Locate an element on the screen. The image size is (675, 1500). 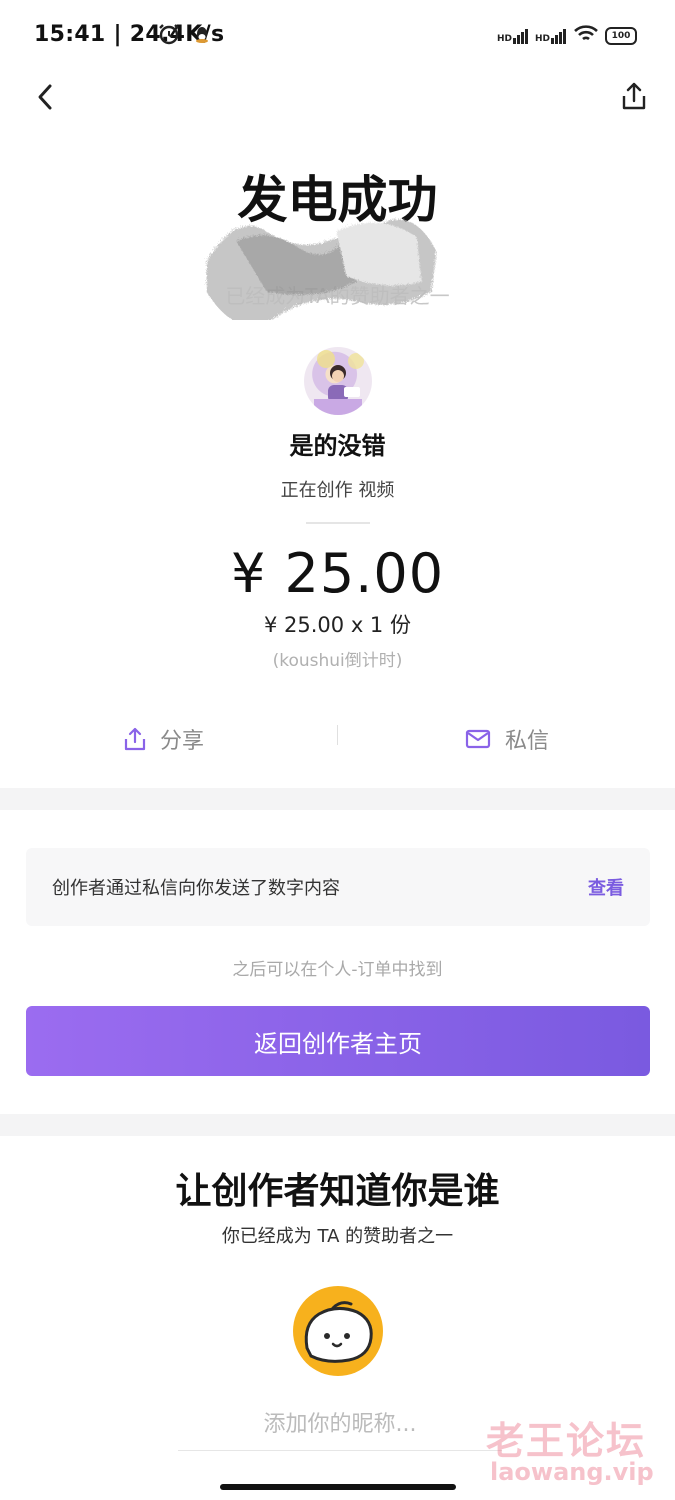
signal-1-icon: HD is located at coordinates (512, 36).